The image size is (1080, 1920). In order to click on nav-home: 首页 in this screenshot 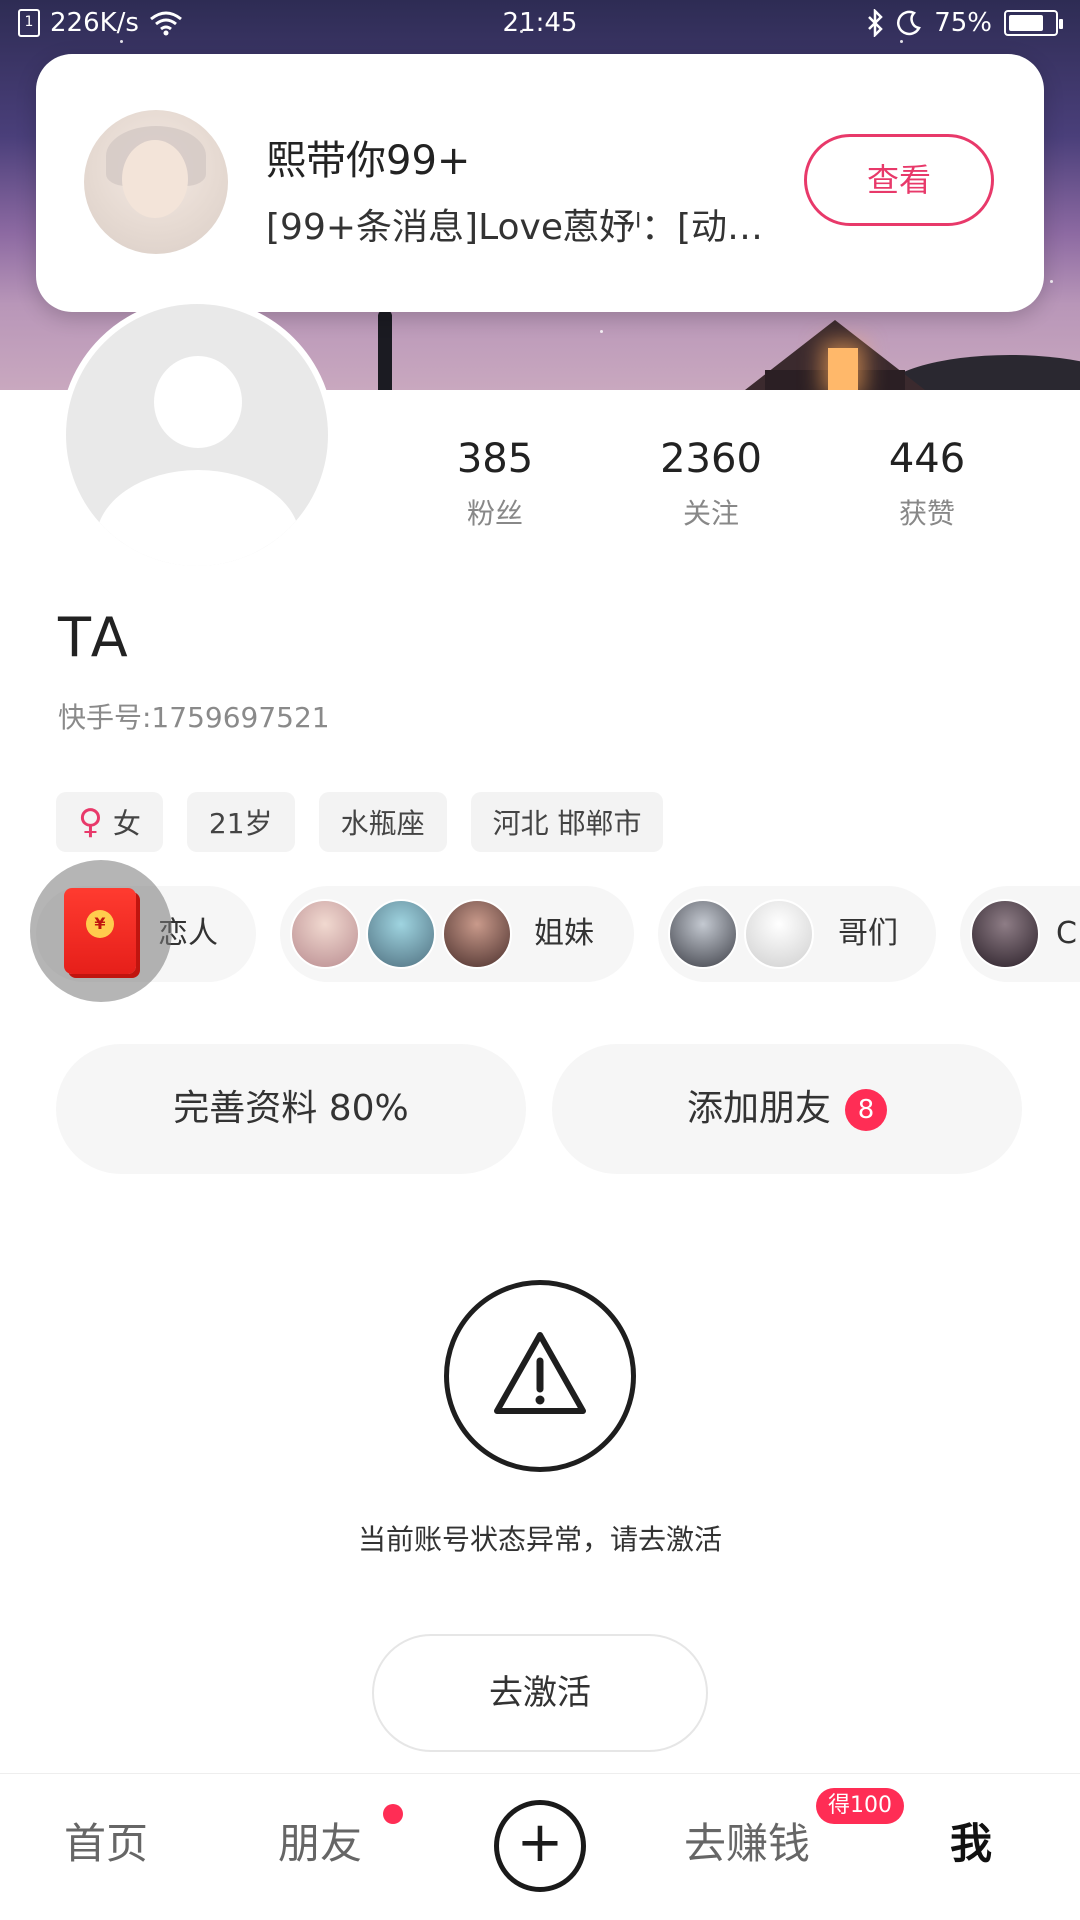, I will do `click(106, 1840)`.